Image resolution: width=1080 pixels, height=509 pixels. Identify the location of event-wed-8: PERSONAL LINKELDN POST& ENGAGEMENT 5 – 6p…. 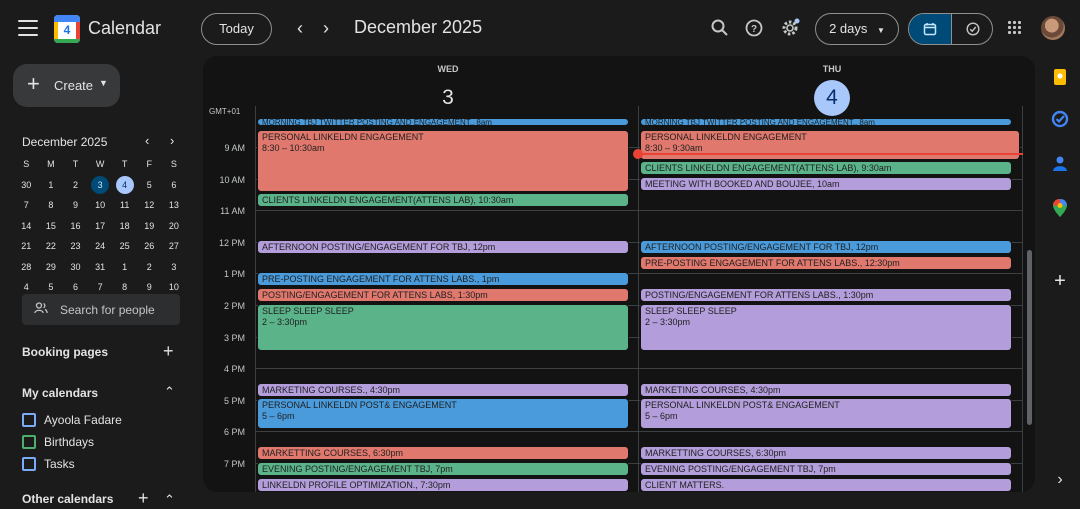
(443, 413).